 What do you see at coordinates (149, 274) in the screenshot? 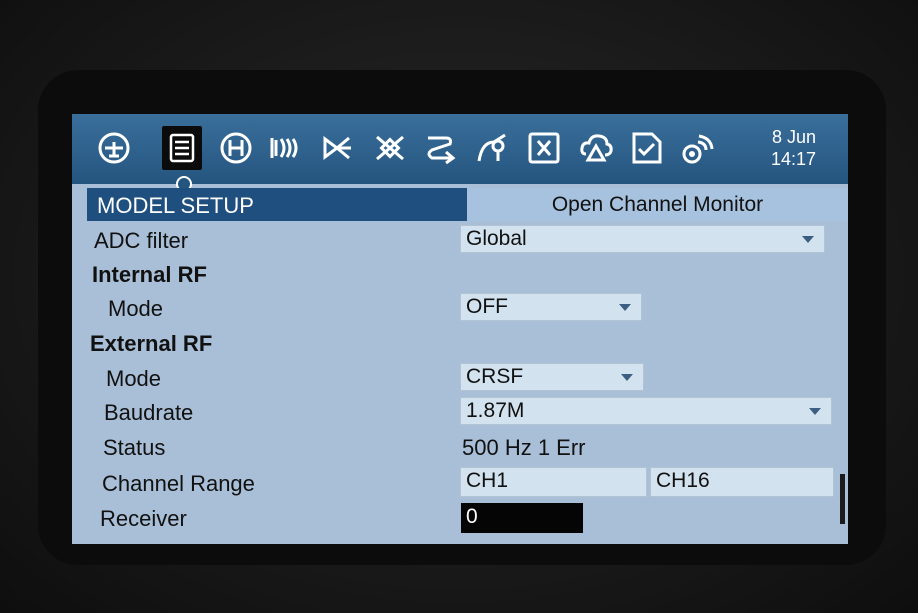
I see `internal-rf-heading: Internal RF` at bounding box center [149, 274].